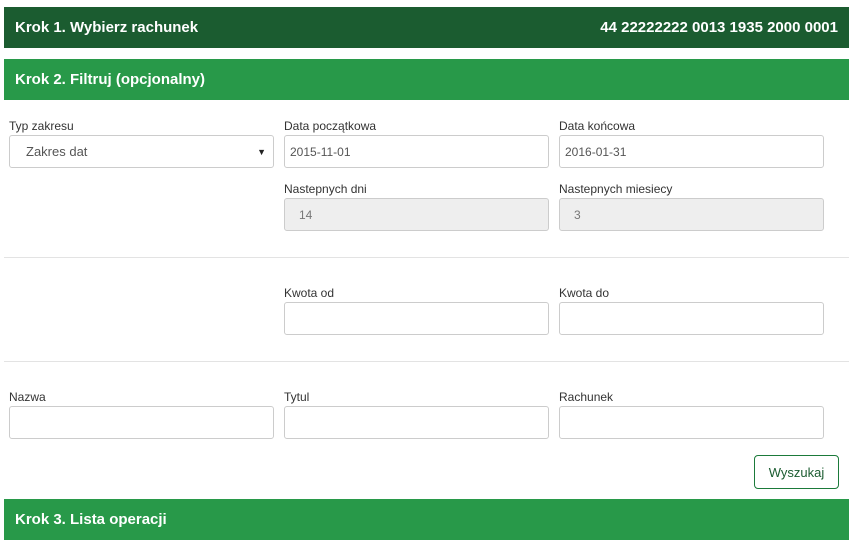 This screenshot has width=859, height=557. I want to click on next-days-label: Nastepnych dni, so click(325, 189).